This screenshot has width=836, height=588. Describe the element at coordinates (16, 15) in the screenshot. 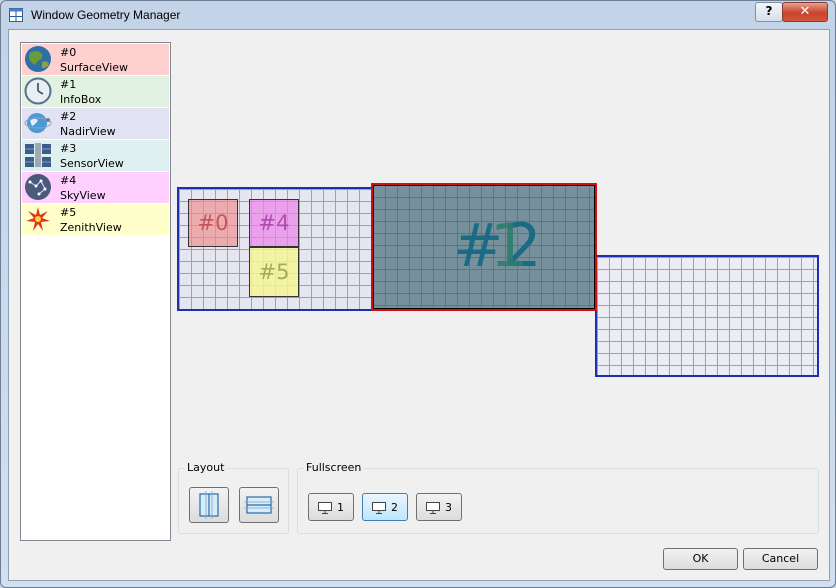

I see `window-grid-icon` at that location.